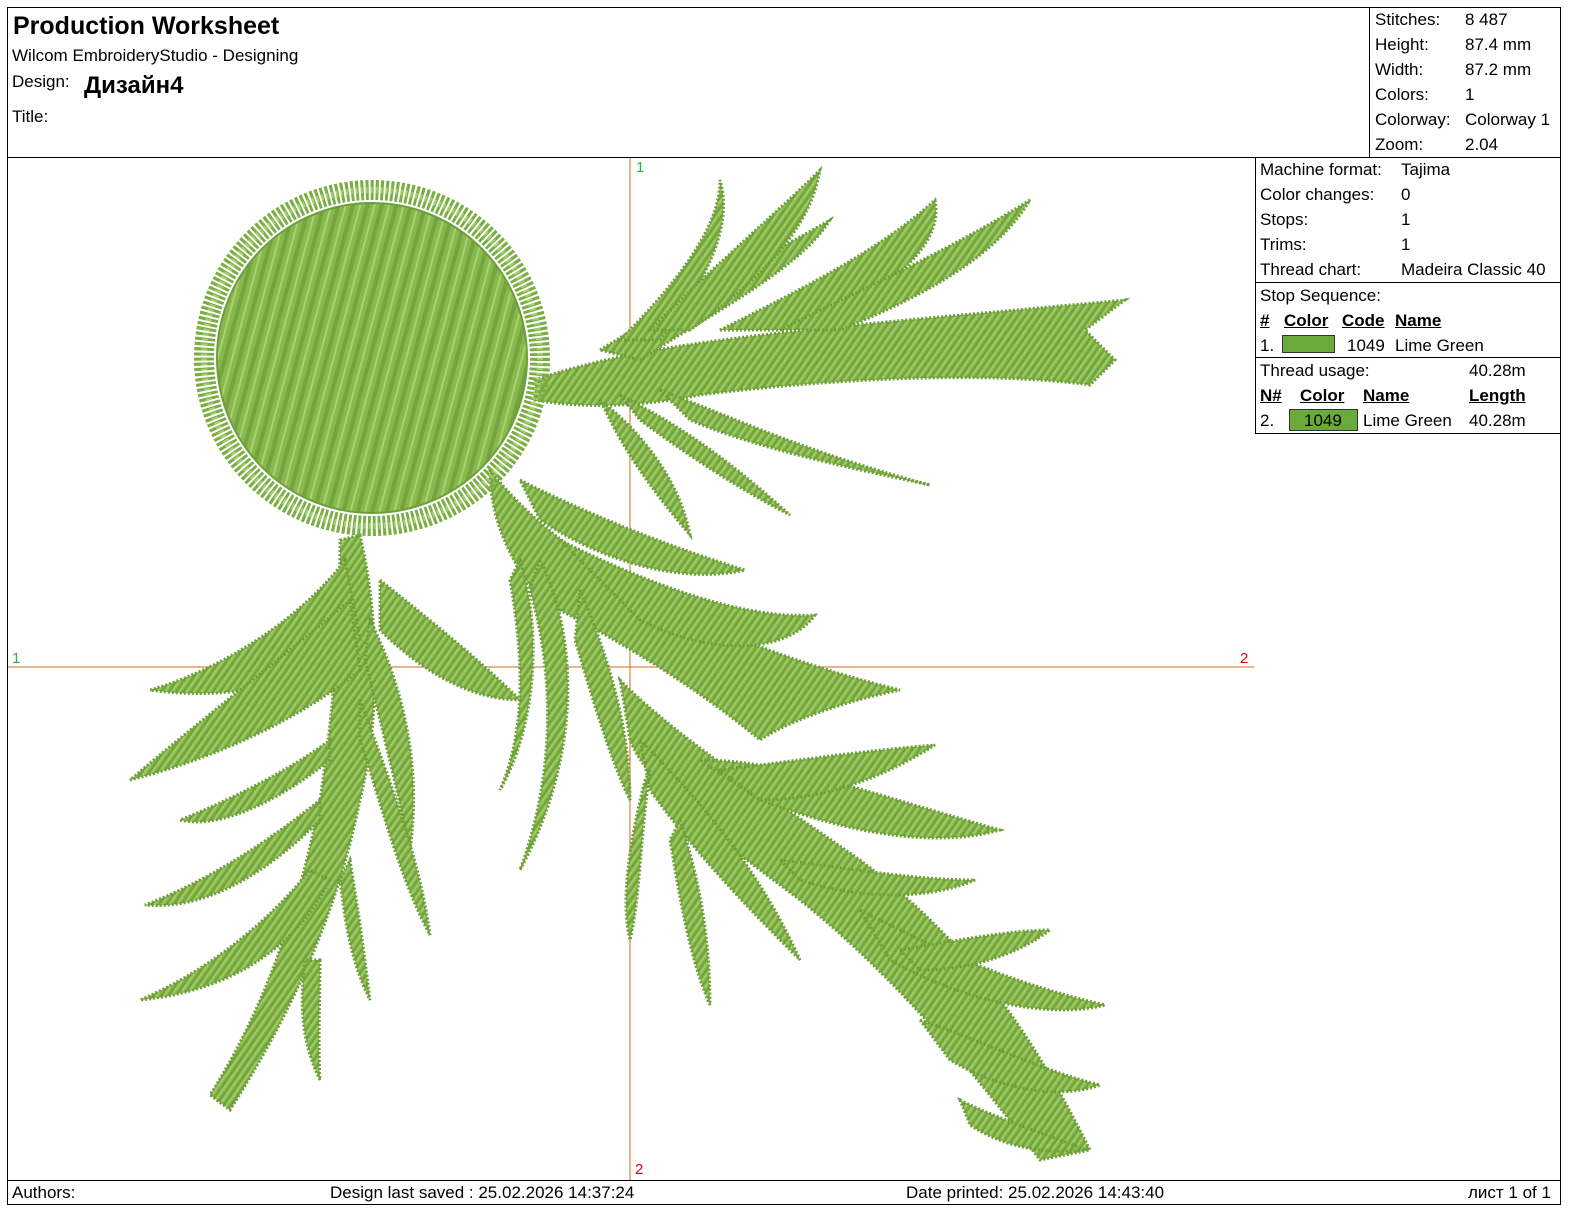 The image size is (1584, 1224). Describe the element at coordinates (1317, 194) in the screenshot. I see `color-changes-label: Color changes:` at that location.